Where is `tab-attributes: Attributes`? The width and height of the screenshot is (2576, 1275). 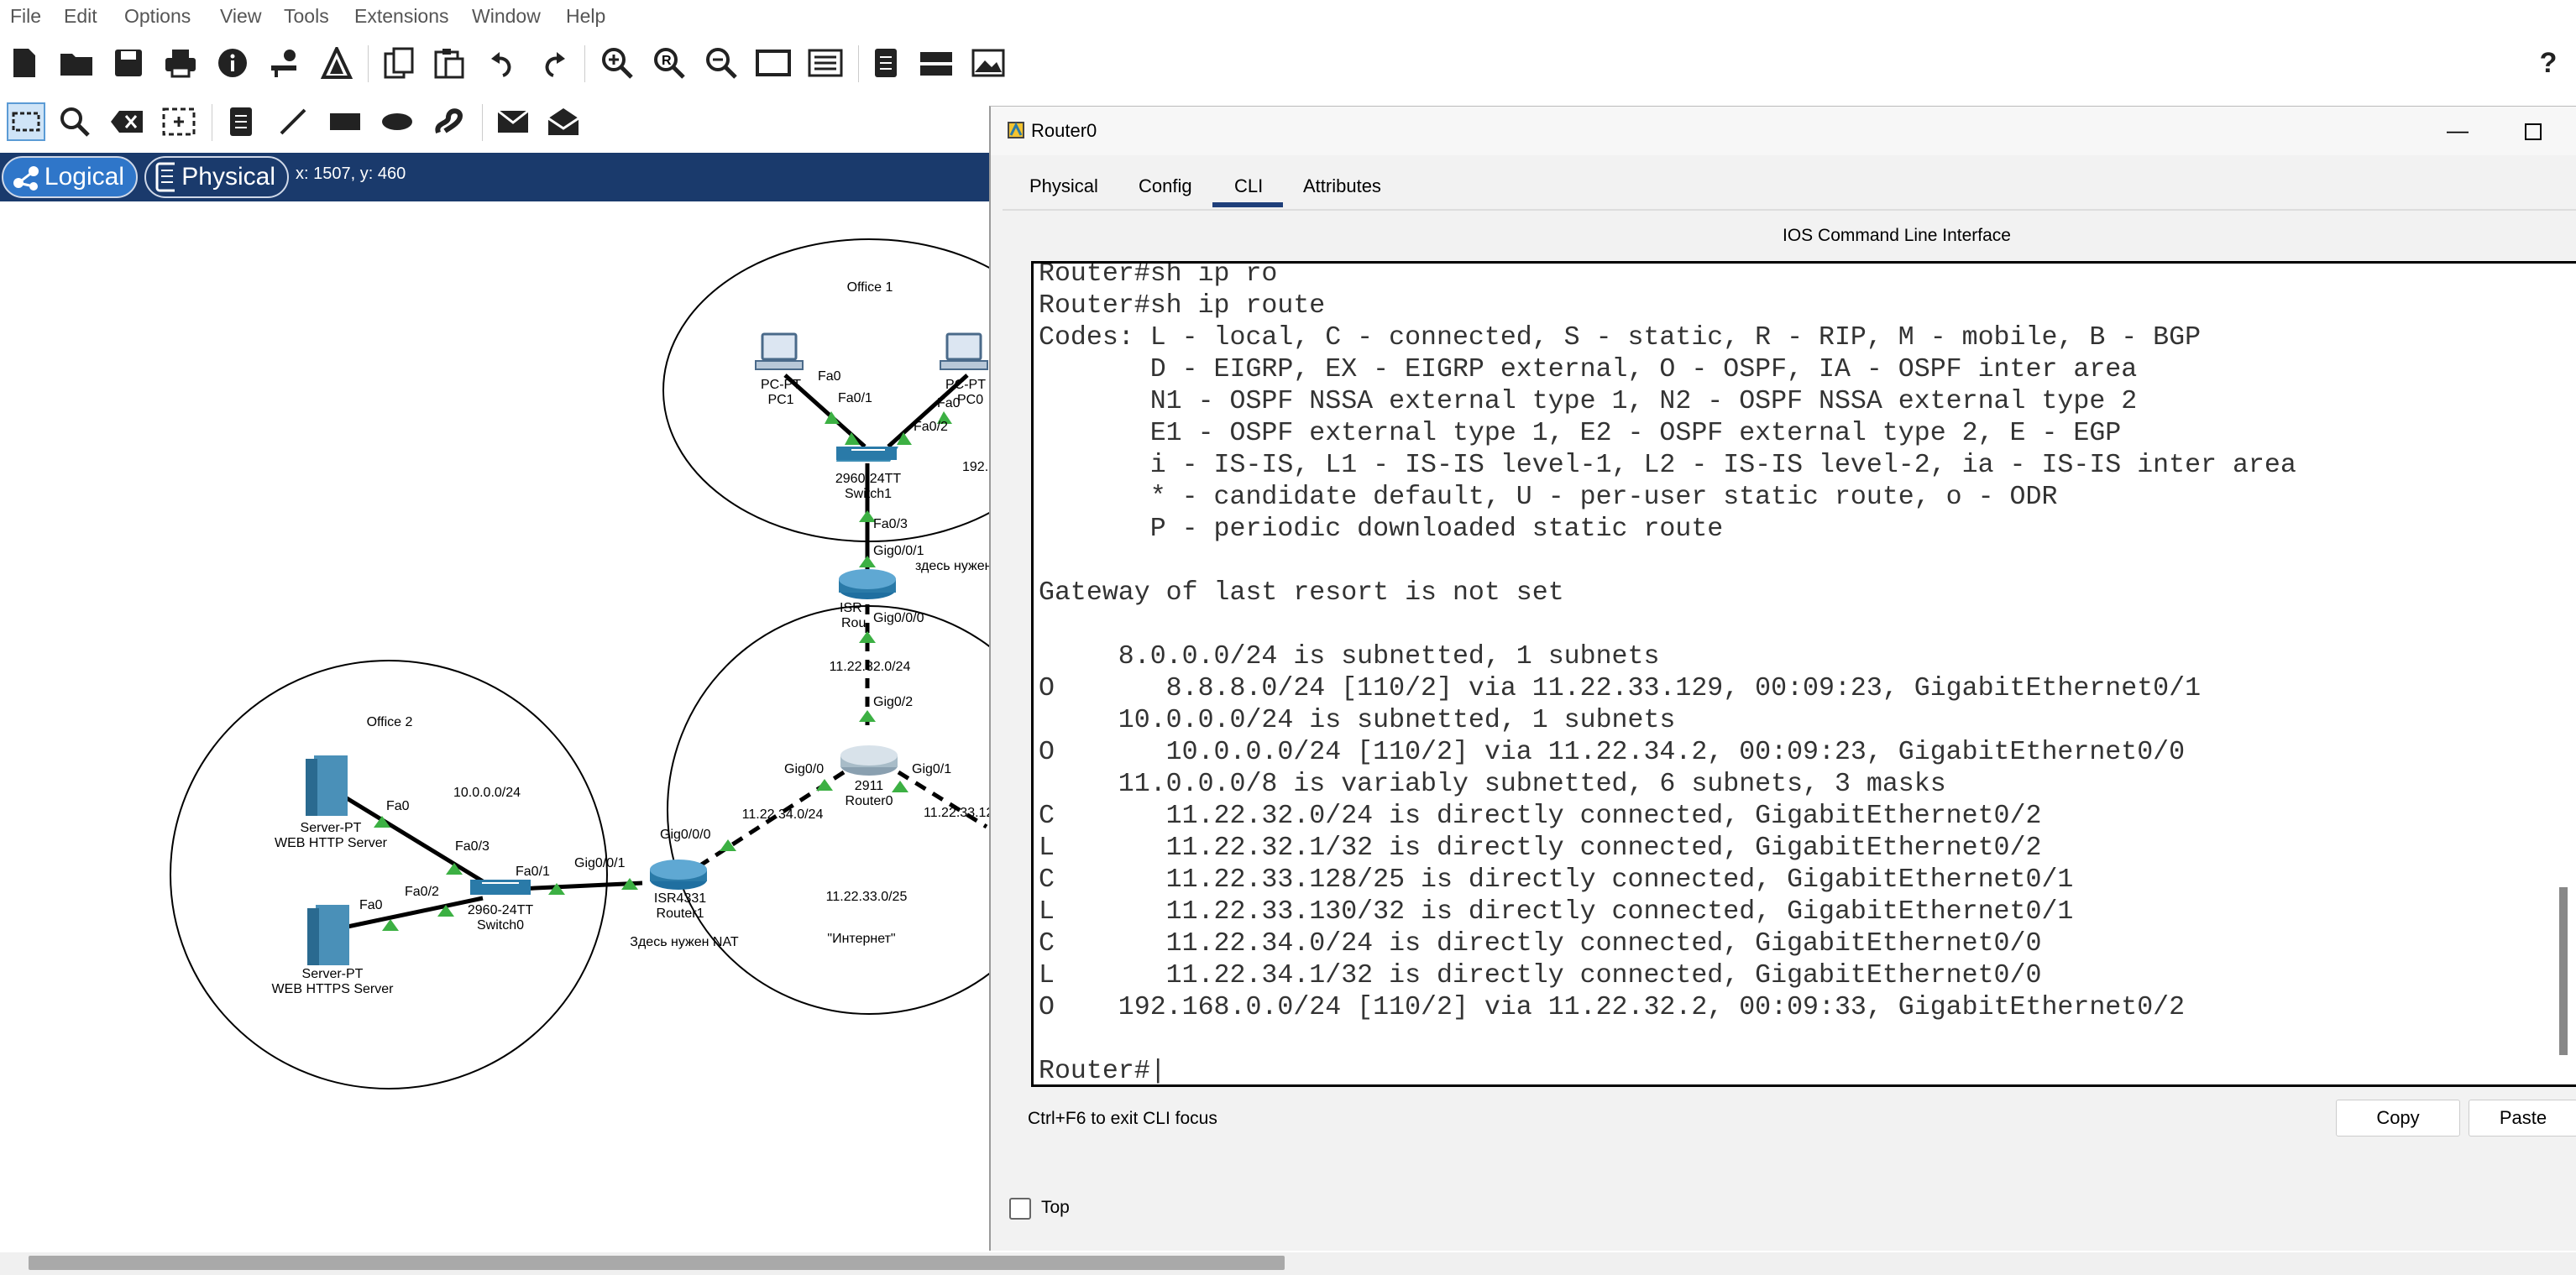 tab-attributes: Attributes is located at coordinates (1342, 186).